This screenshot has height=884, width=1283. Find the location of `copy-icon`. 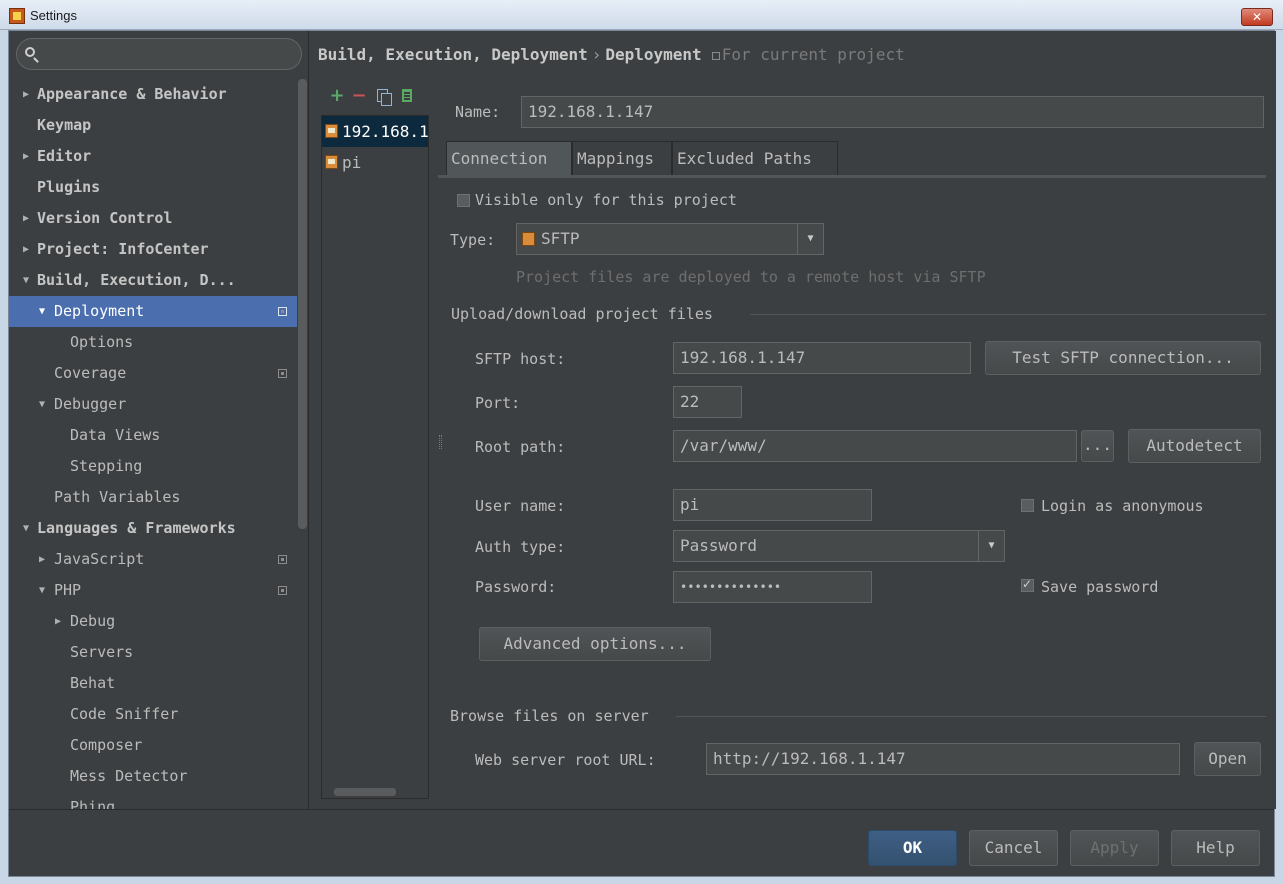

copy-icon is located at coordinates (383, 96).